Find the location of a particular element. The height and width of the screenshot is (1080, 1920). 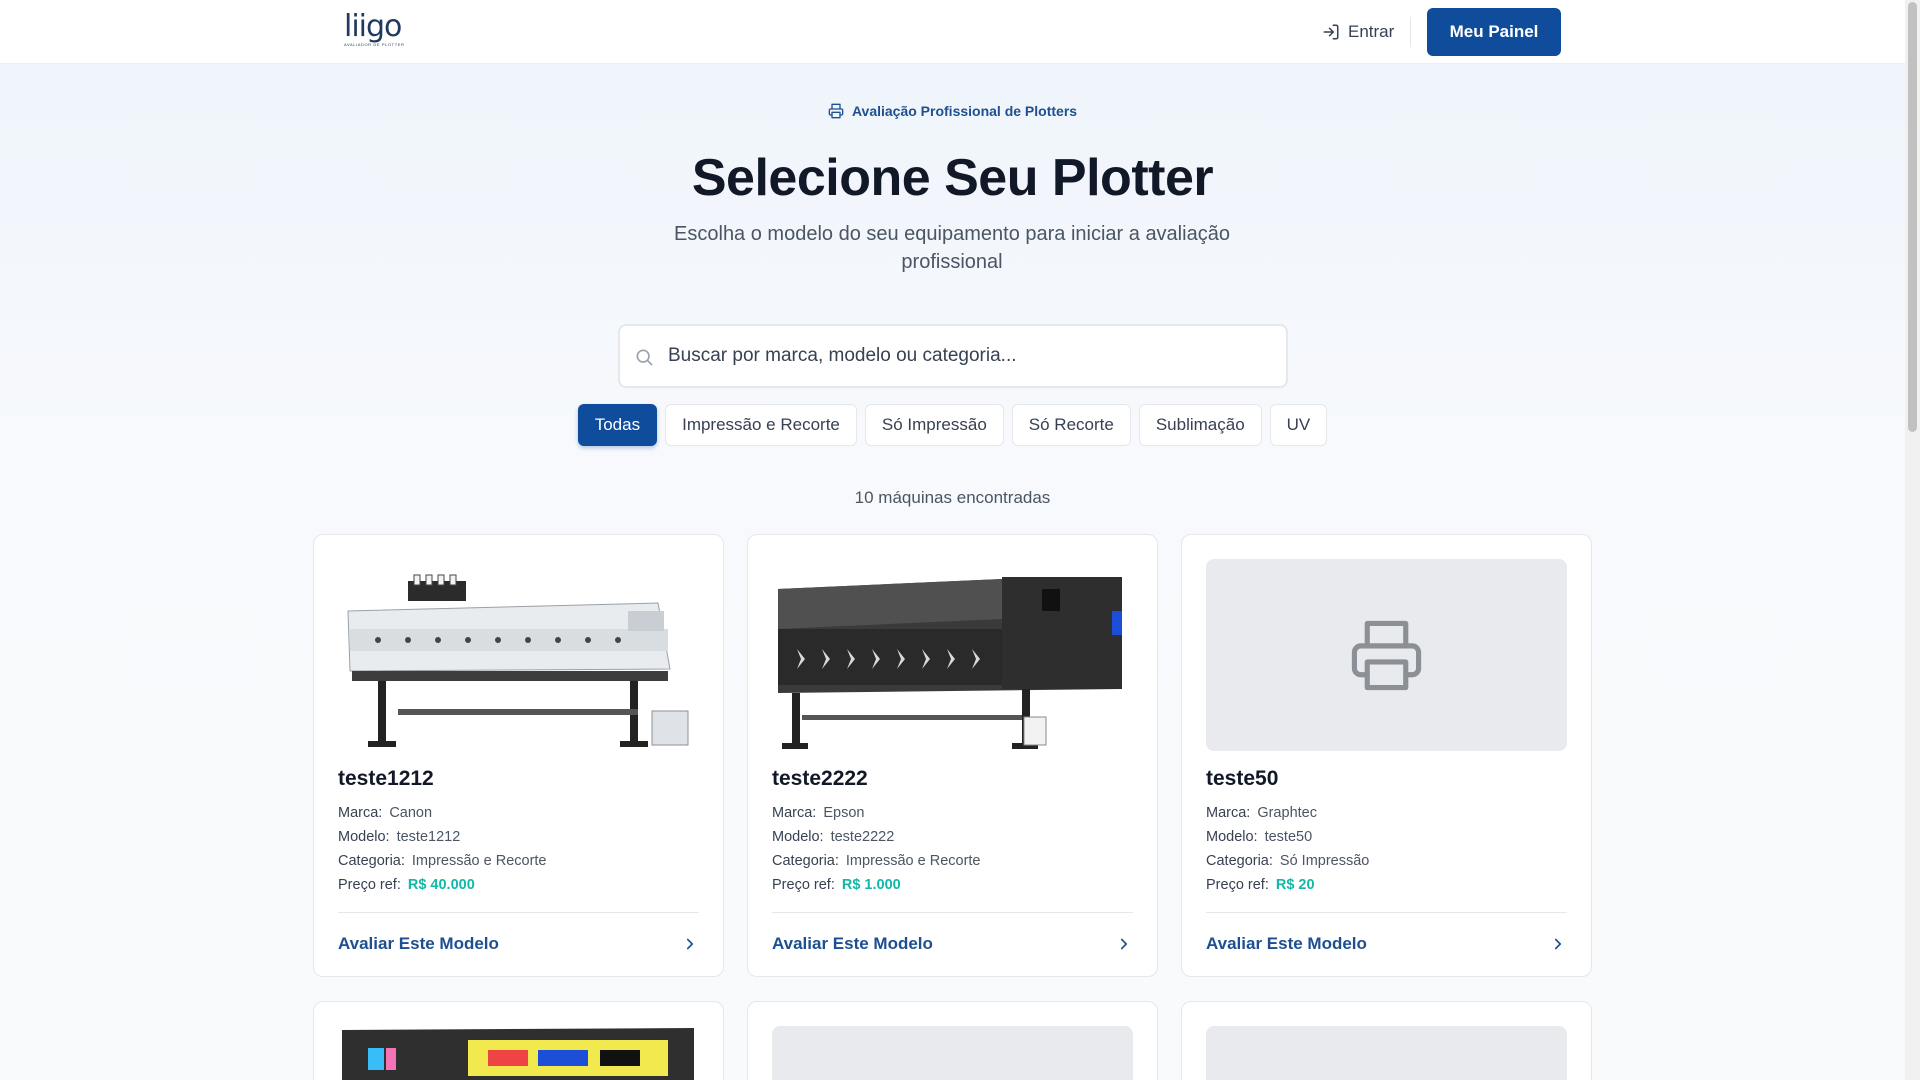

spec-price: Preço ref: R$ 20 is located at coordinates (1260, 885).